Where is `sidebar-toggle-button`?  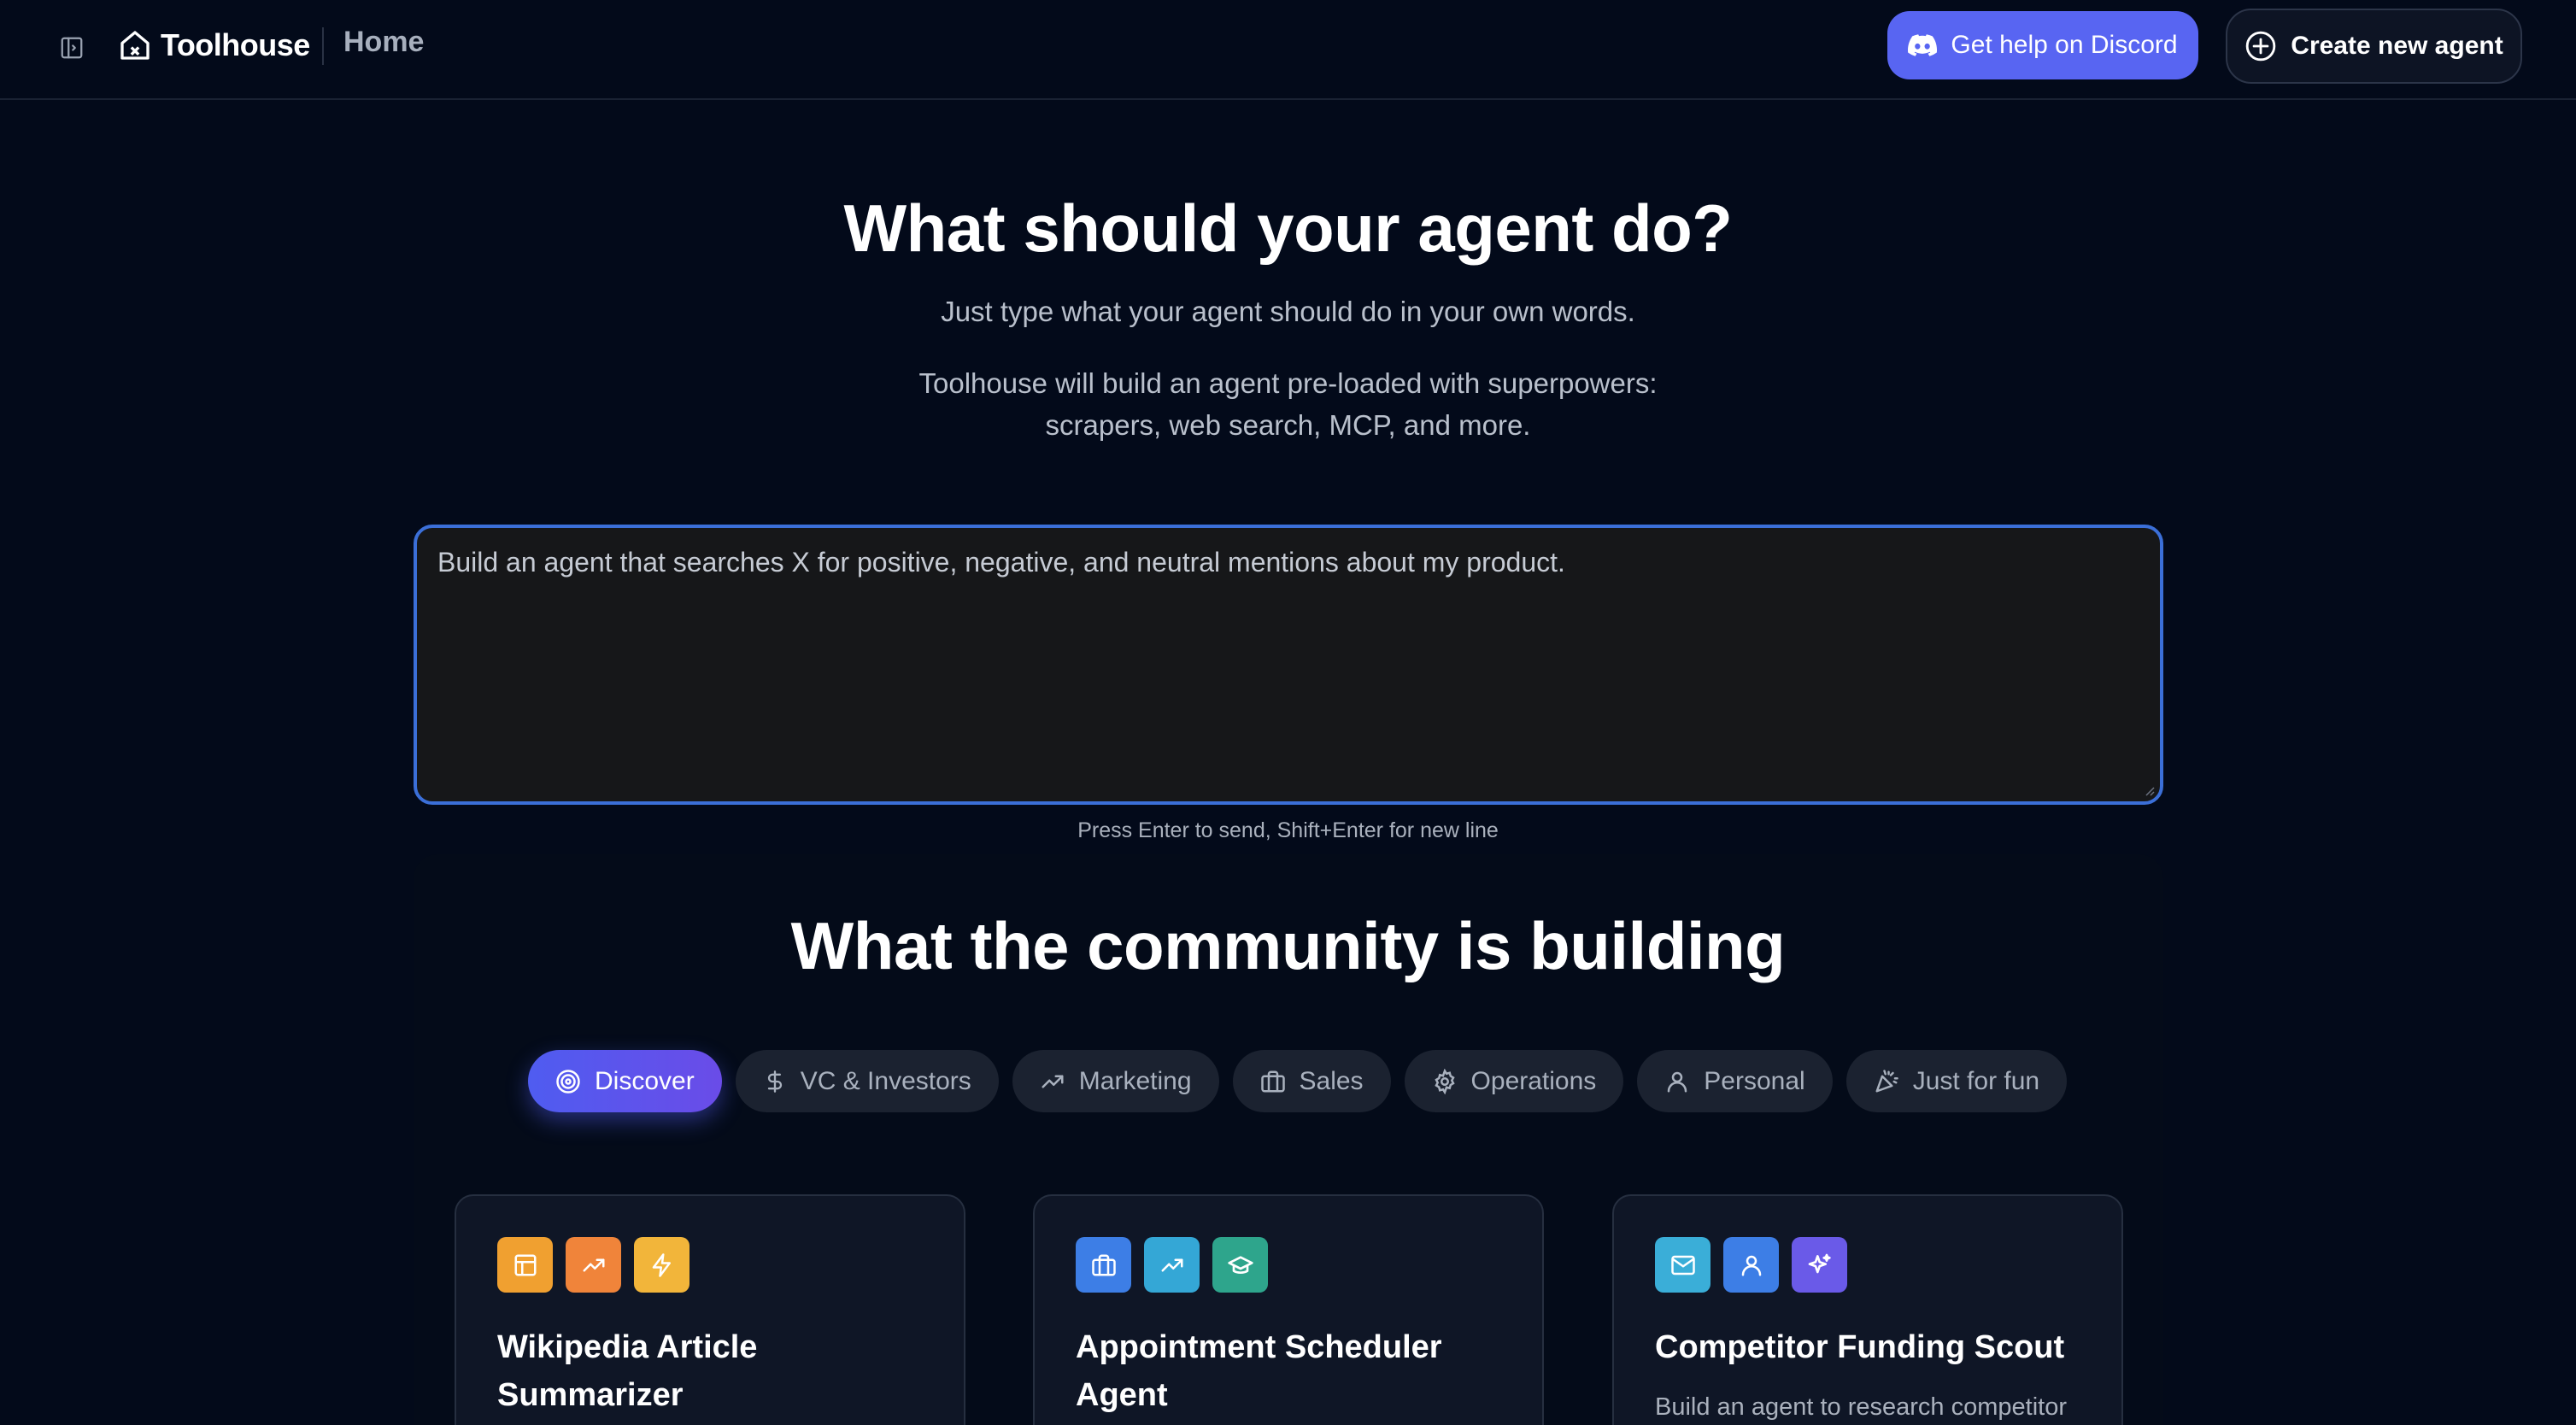
sidebar-toggle-button is located at coordinates (72, 48).